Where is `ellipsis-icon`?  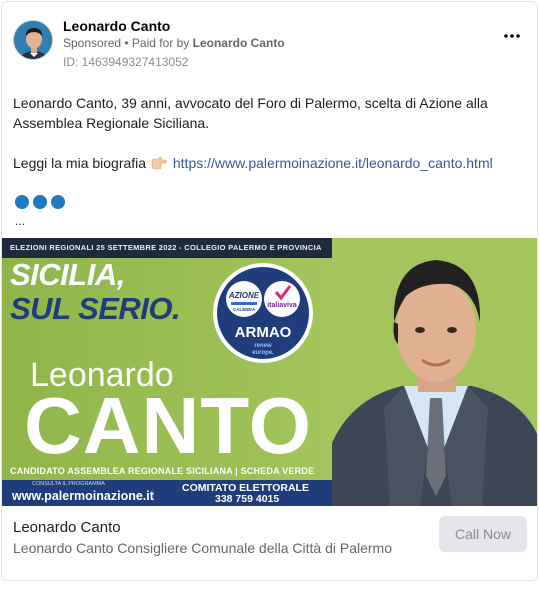
ellipsis-icon is located at coordinates (512, 36).